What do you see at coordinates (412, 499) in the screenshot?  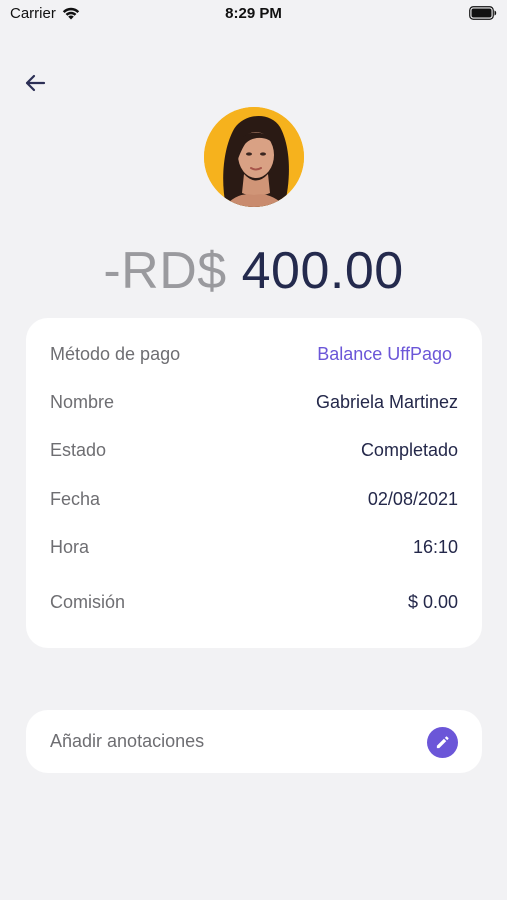 I see `detail-value: 02/08/2021` at bounding box center [412, 499].